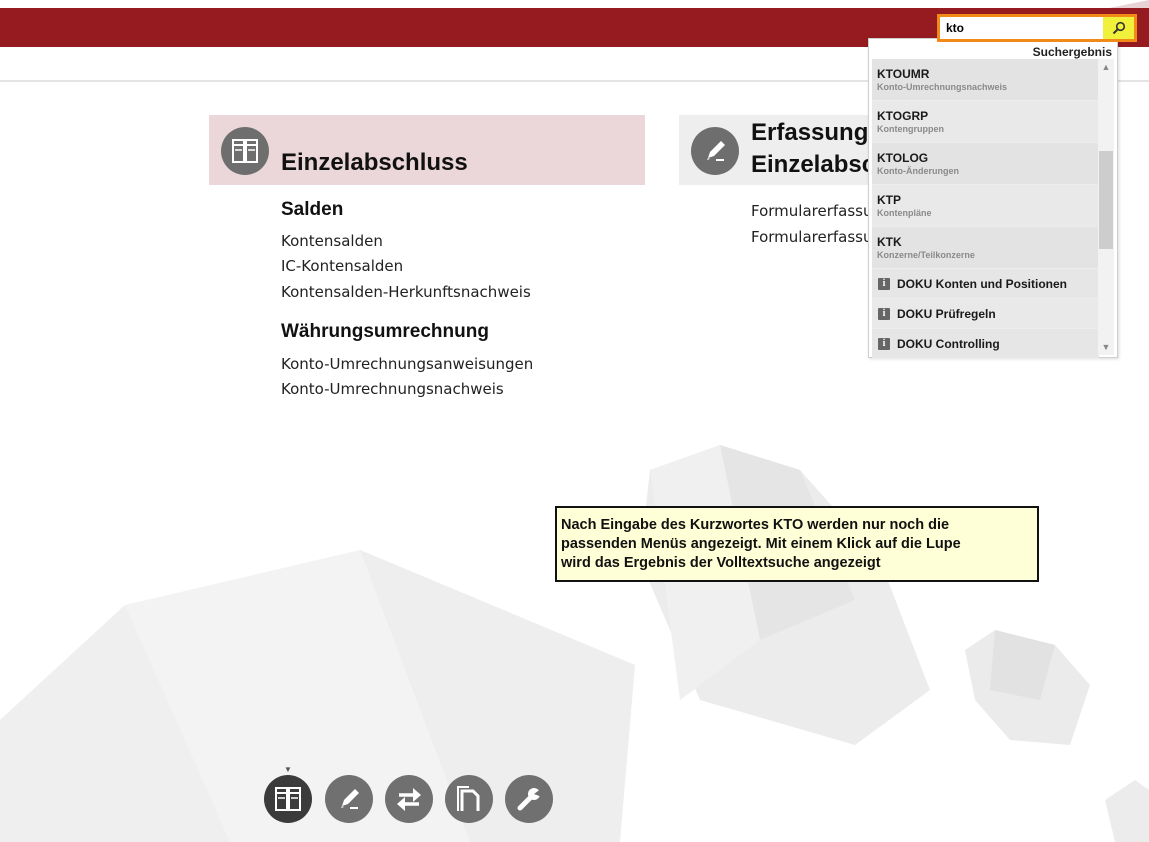 This screenshot has width=1149, height=842. I want to click on search-box, so click(1037, 28).